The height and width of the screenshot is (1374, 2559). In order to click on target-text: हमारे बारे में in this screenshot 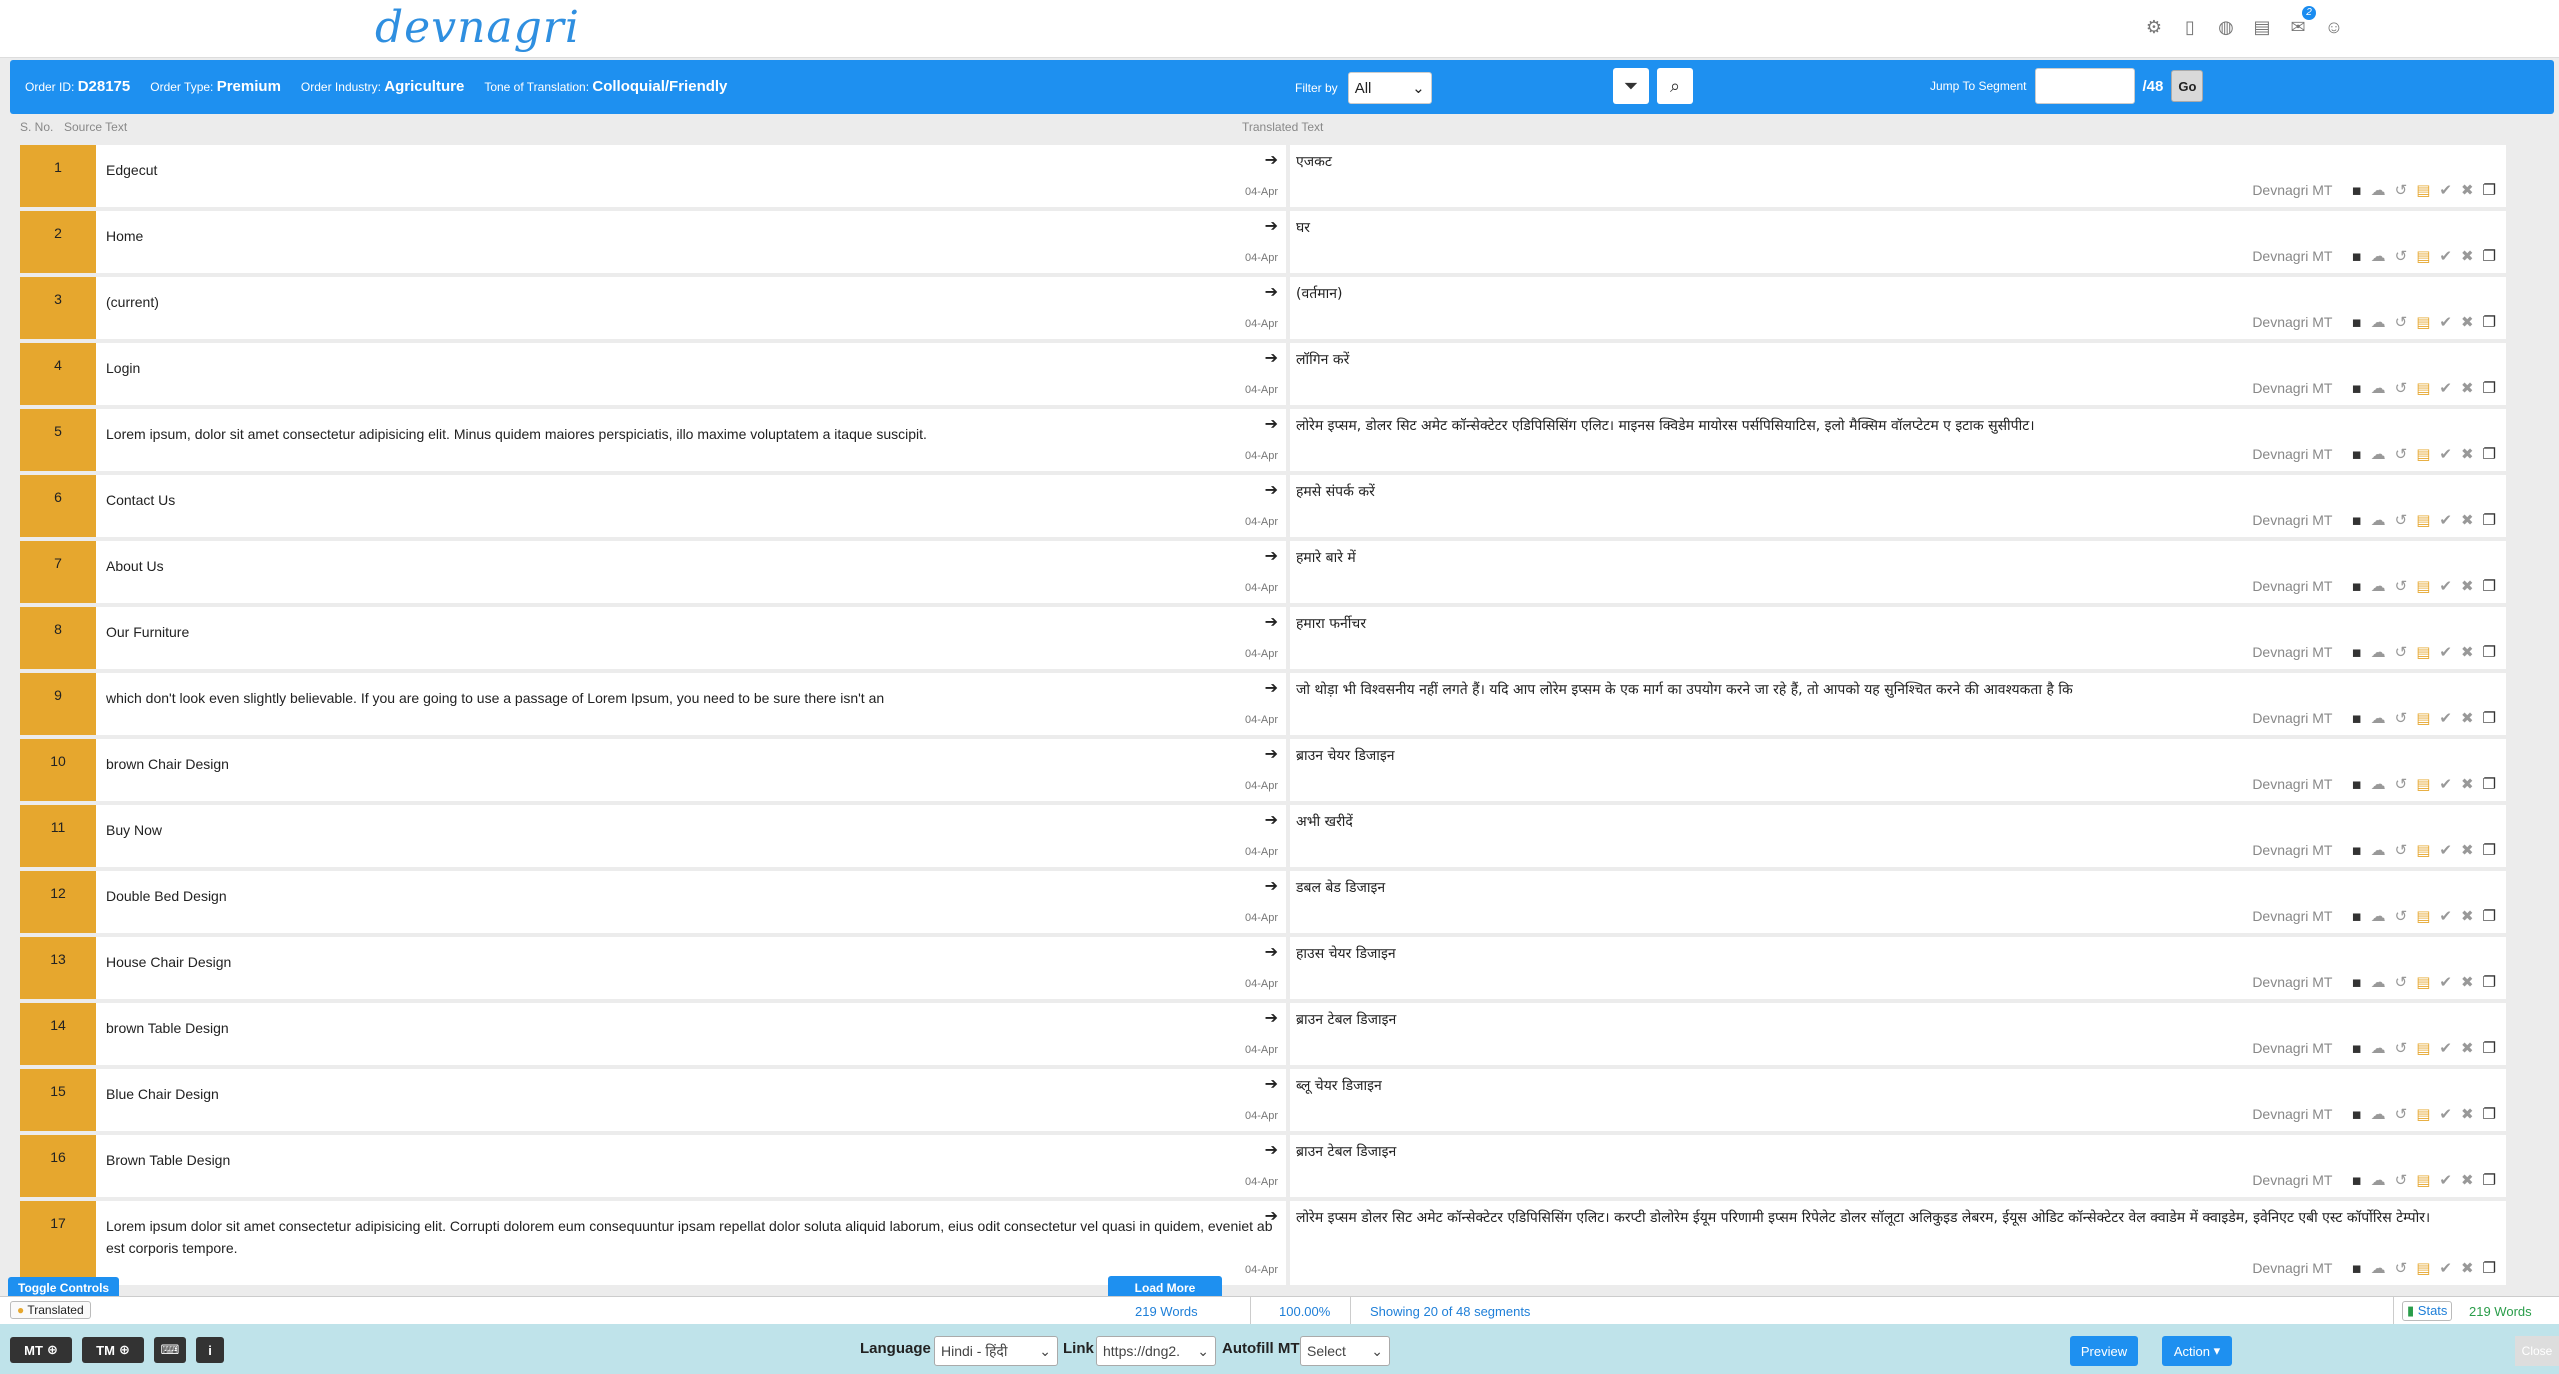, I will do `click(1326, 558)`.